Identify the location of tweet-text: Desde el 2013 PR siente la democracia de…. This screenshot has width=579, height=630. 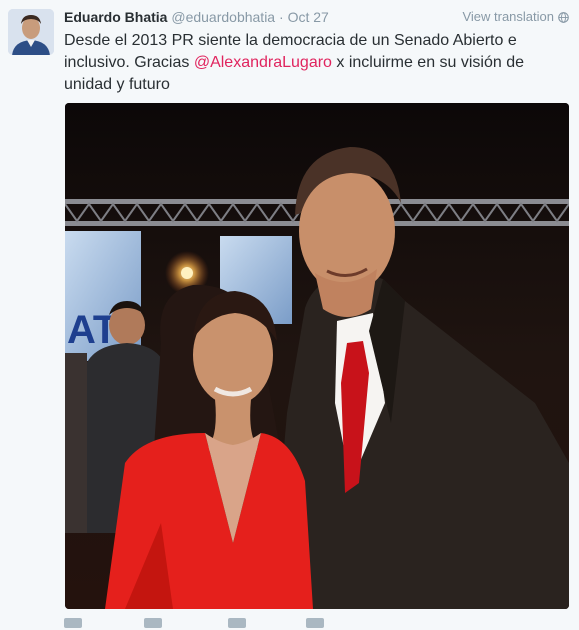
(311, 63).